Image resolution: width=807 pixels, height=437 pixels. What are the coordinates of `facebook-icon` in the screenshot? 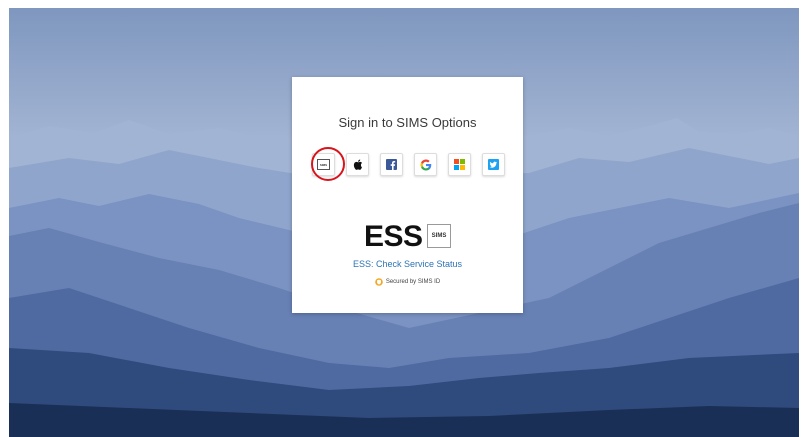 It's located at (391, 164).